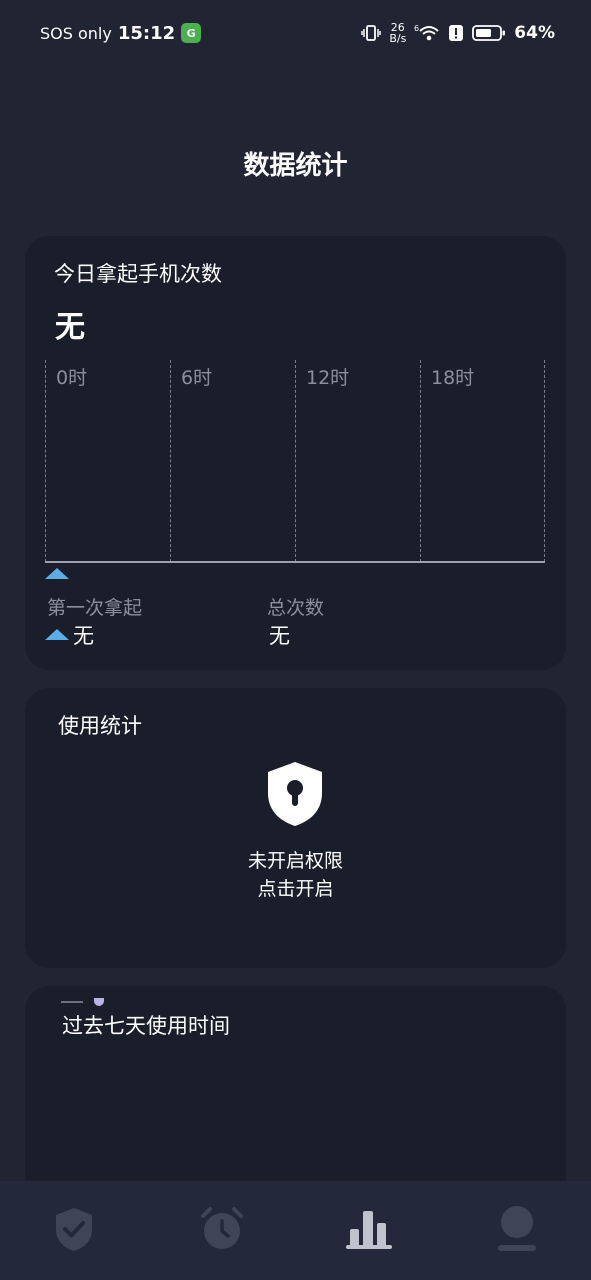  Describe the element at coordinates (416, 28) in the screenshot. I see `wifi-6-label: 6` at that location.